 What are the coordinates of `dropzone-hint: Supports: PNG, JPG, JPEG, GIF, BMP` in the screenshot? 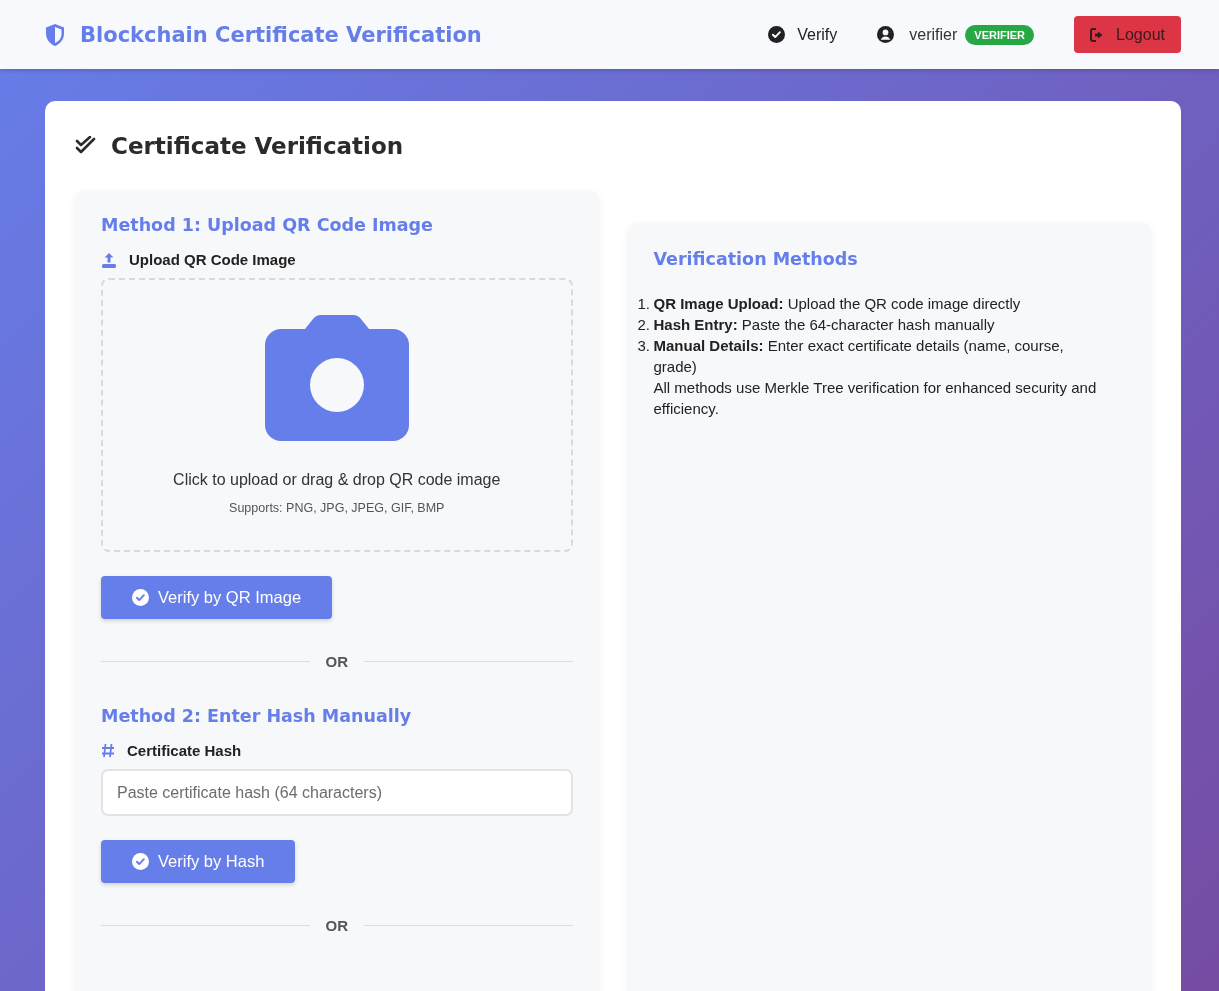 It's located at (337, 508).